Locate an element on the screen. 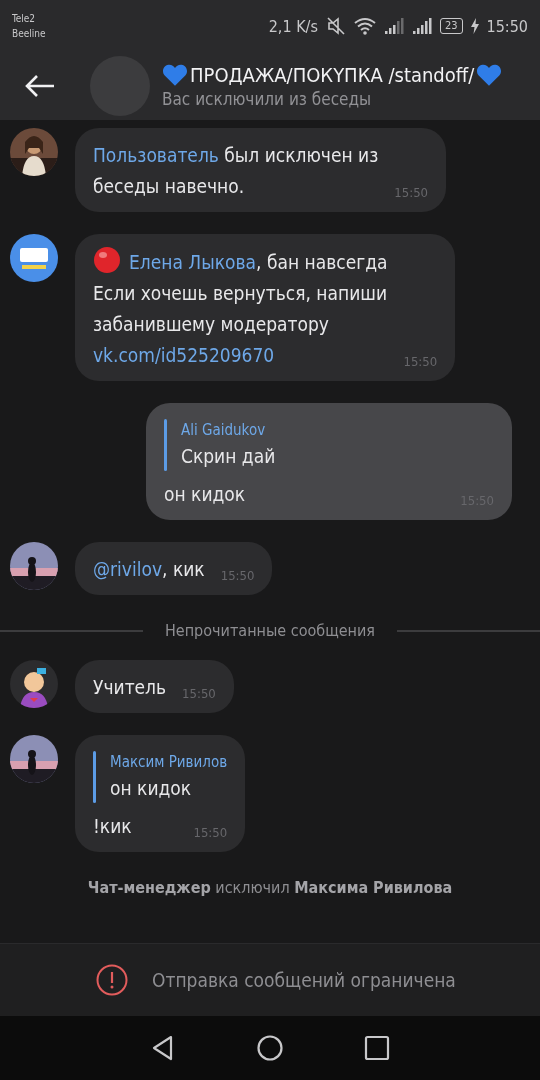  charging-icon is located at coordinates (474, 26).